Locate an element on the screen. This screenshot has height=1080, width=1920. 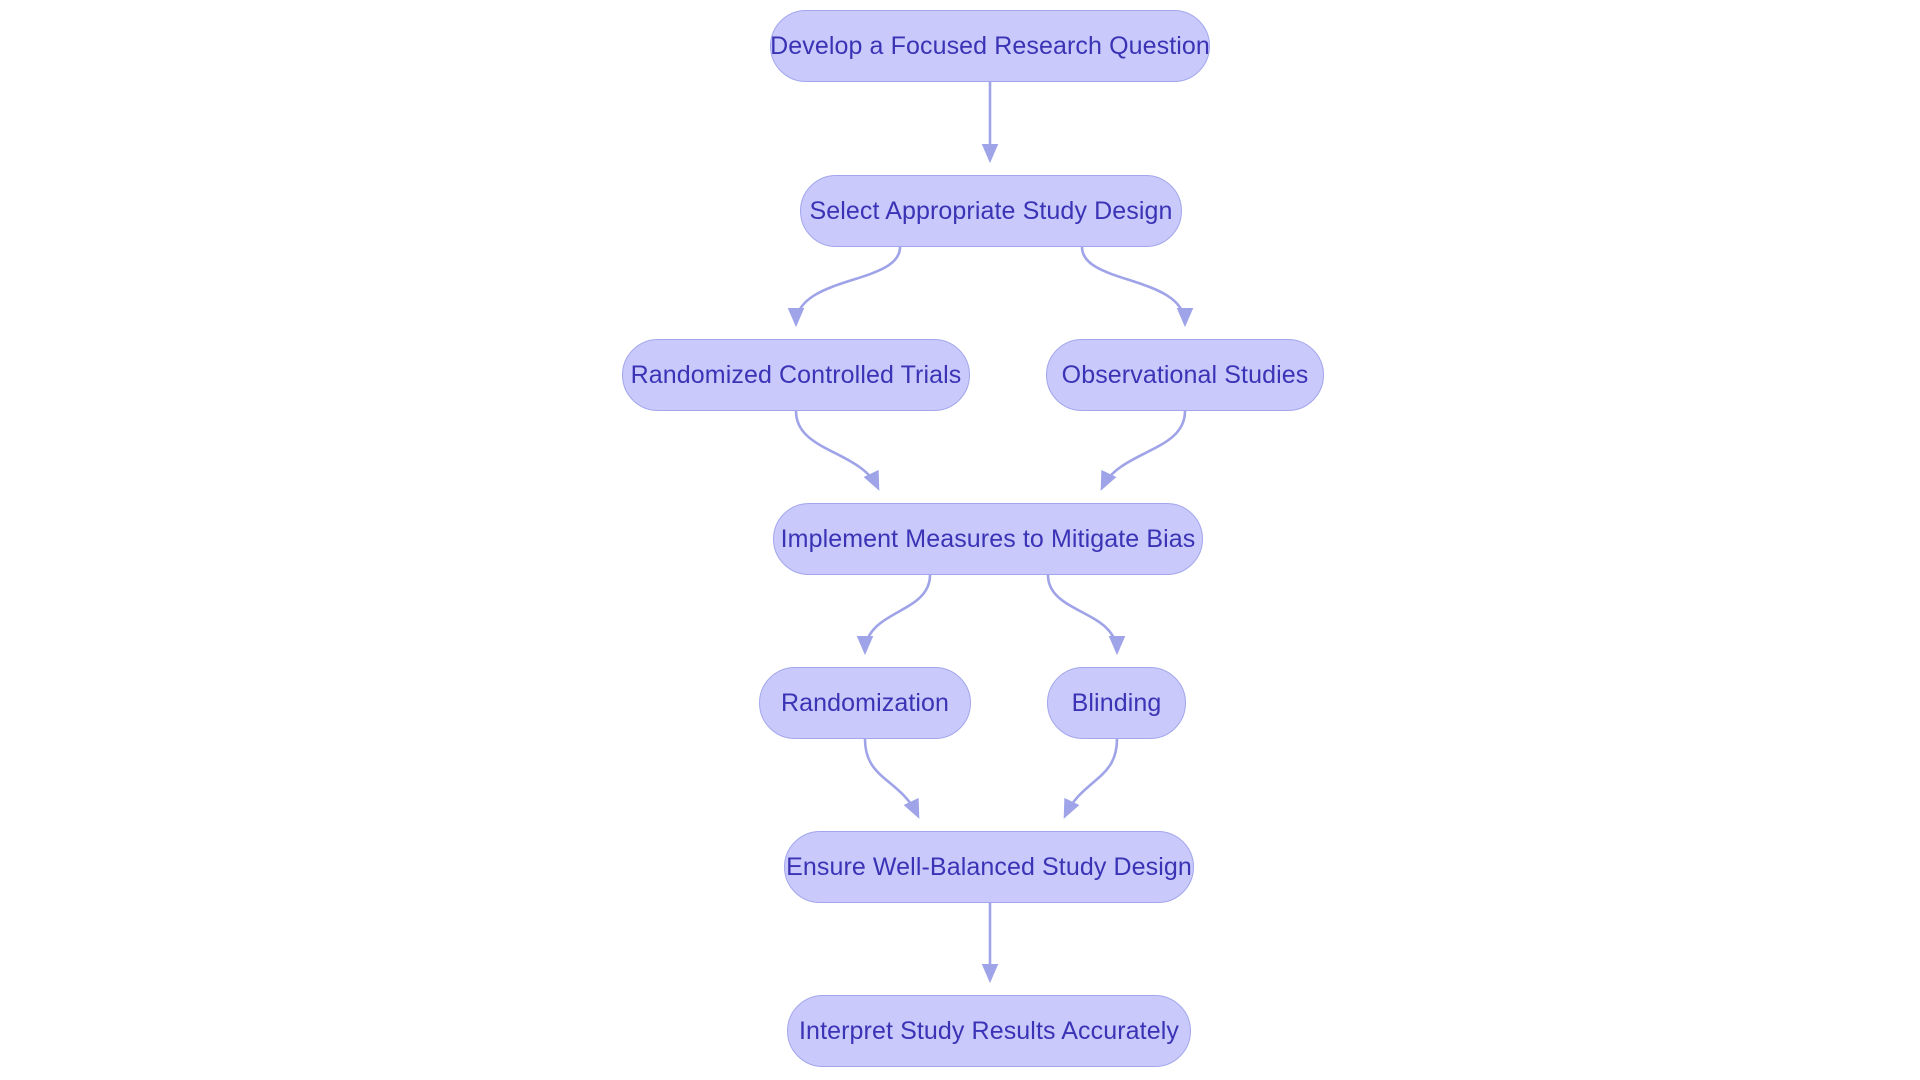
edge-randomization-to-balanced-design is located at coordinates (891, 778).